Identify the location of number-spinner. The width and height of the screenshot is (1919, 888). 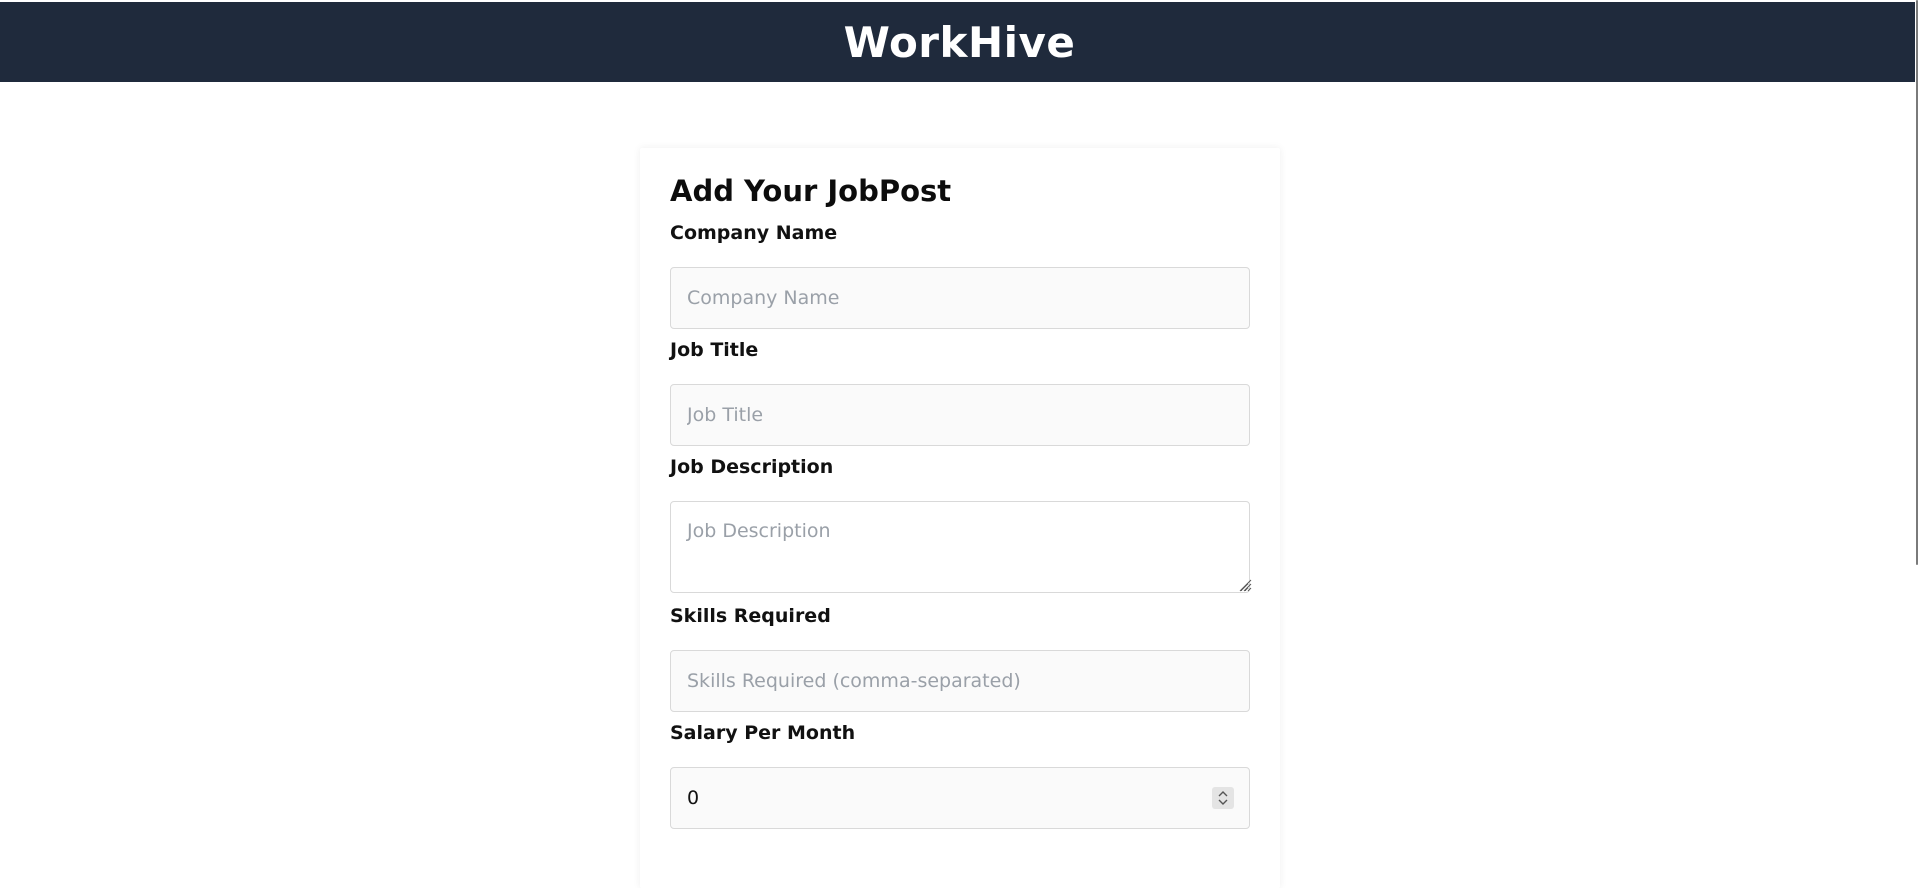
(1223, 798).